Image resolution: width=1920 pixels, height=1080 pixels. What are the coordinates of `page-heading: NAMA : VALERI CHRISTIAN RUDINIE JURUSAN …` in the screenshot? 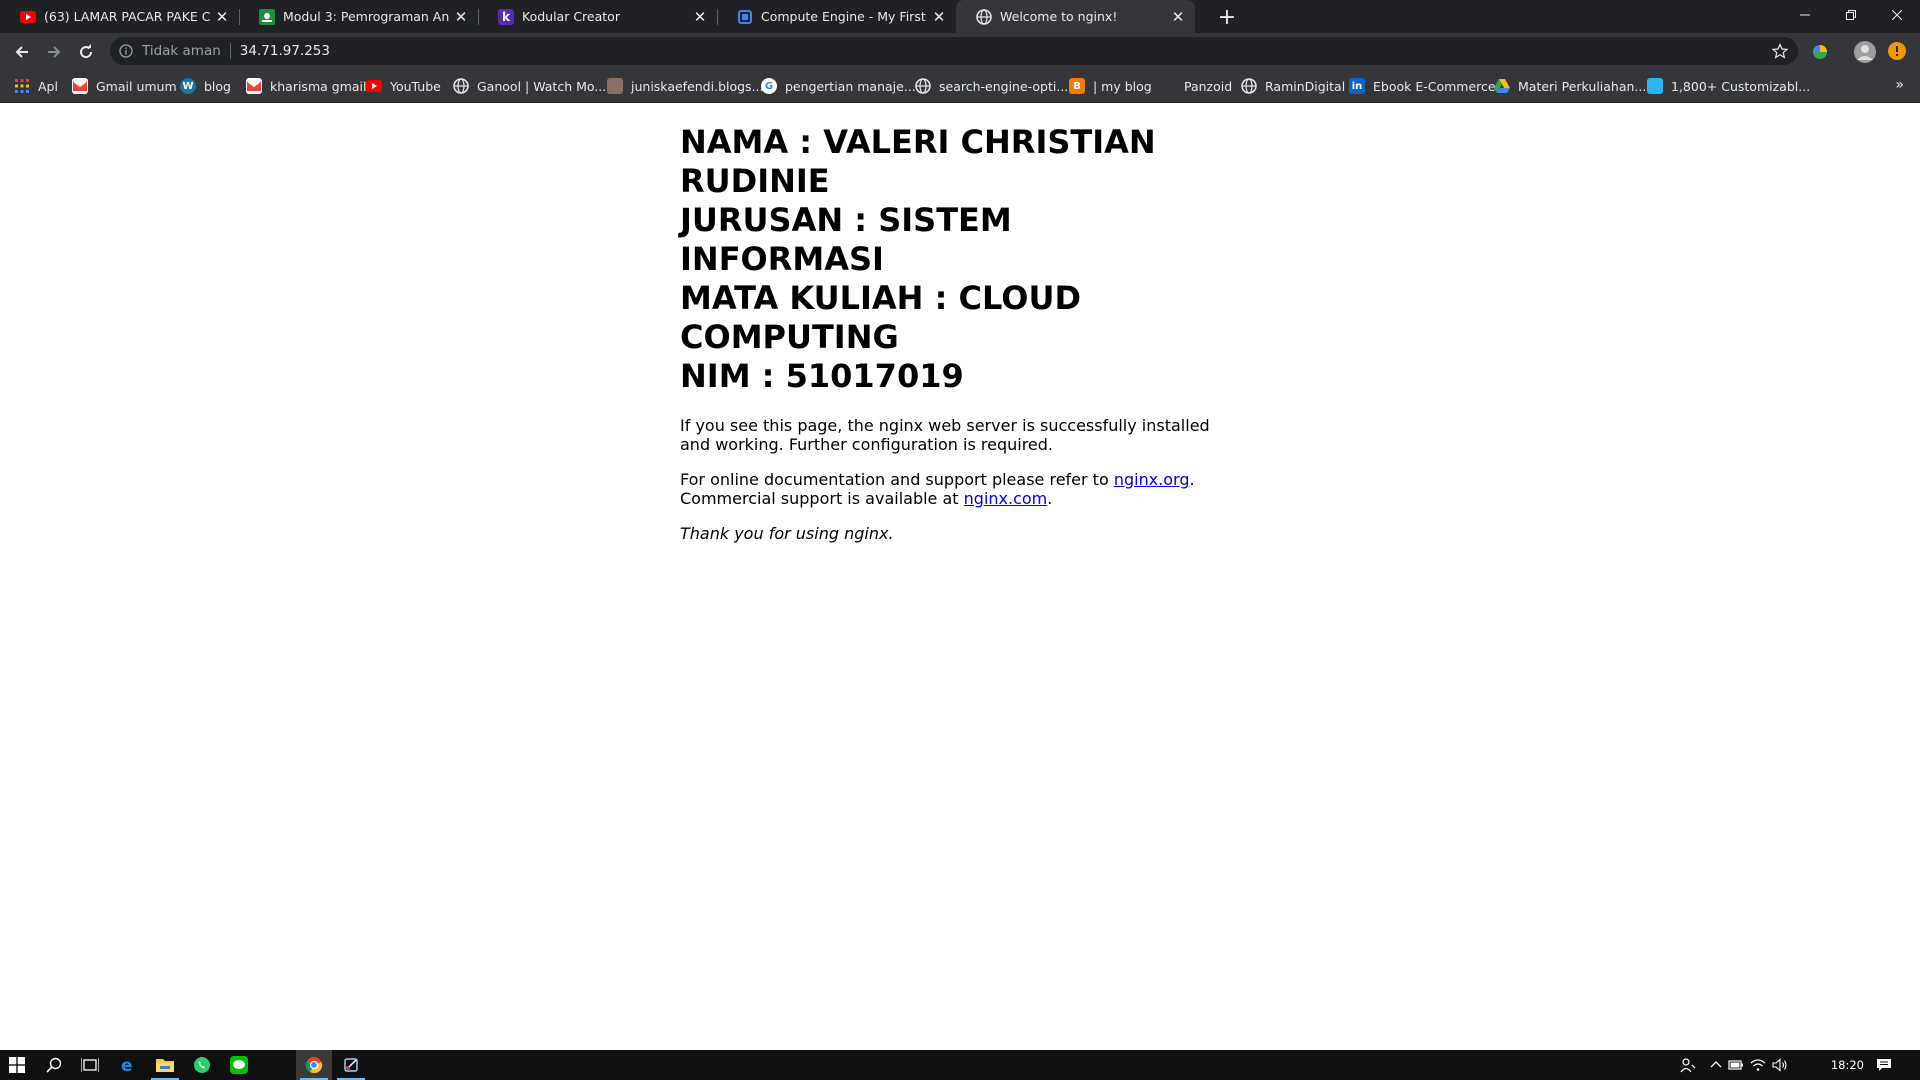 It's located at (950, 259).